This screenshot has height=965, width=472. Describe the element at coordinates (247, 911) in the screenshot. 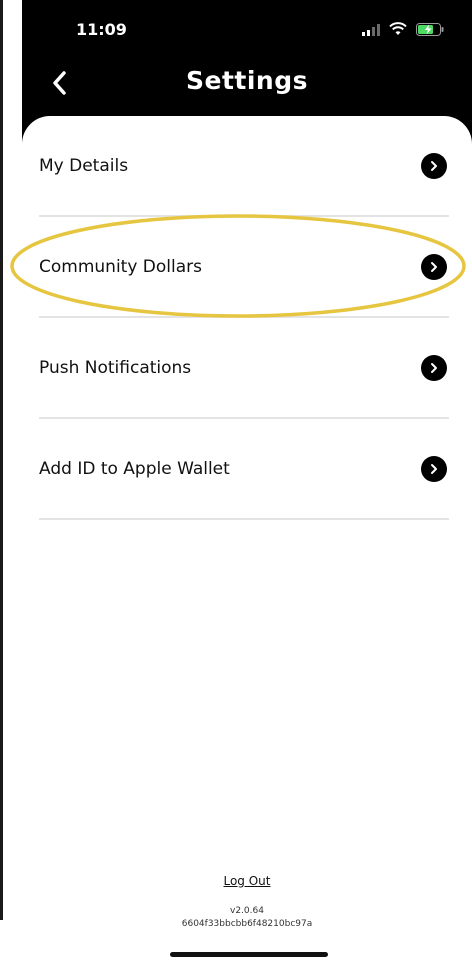

I see `version-number: v2.0.64` at that location.